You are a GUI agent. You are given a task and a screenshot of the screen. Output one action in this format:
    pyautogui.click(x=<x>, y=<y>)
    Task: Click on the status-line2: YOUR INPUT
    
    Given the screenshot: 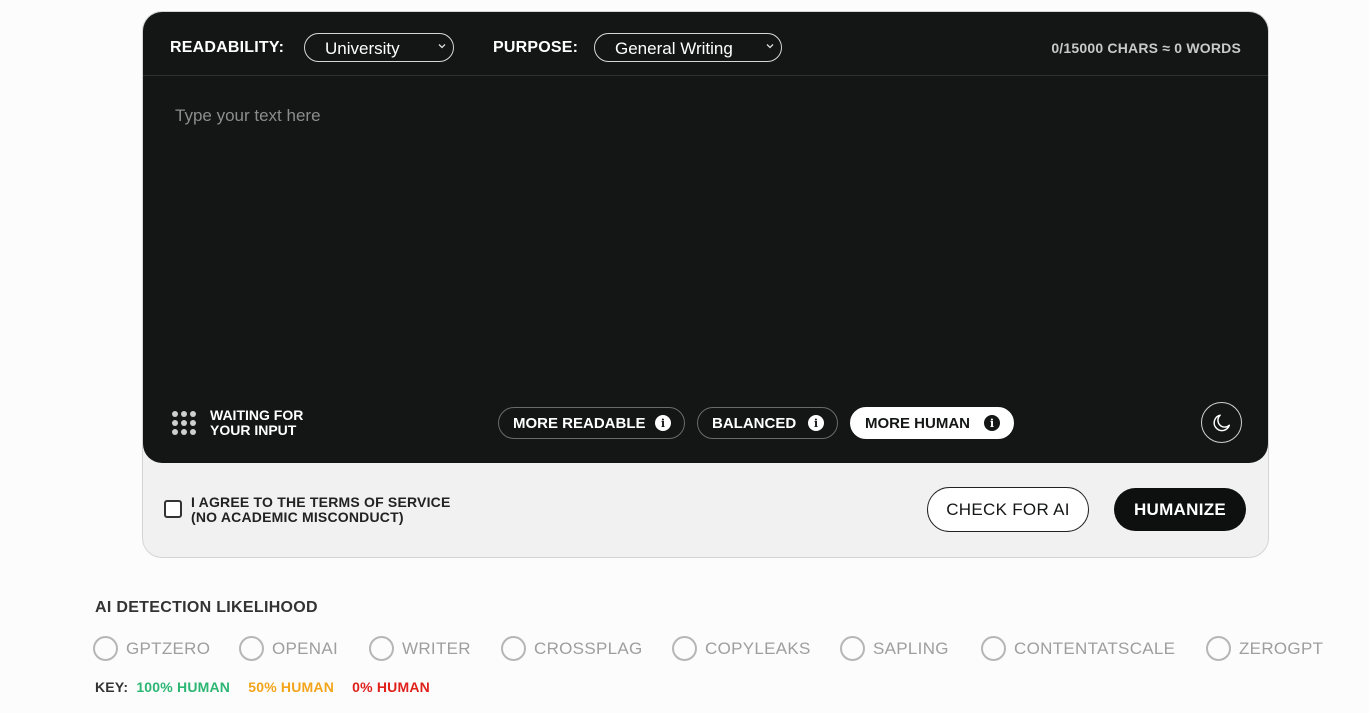 What is the action you would take?
    pyautogui.click(x=253, y=430)
    